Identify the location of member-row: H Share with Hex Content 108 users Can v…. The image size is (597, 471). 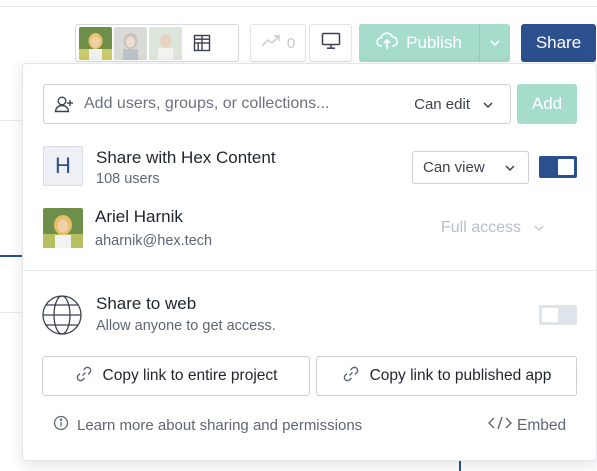
(313, 167).